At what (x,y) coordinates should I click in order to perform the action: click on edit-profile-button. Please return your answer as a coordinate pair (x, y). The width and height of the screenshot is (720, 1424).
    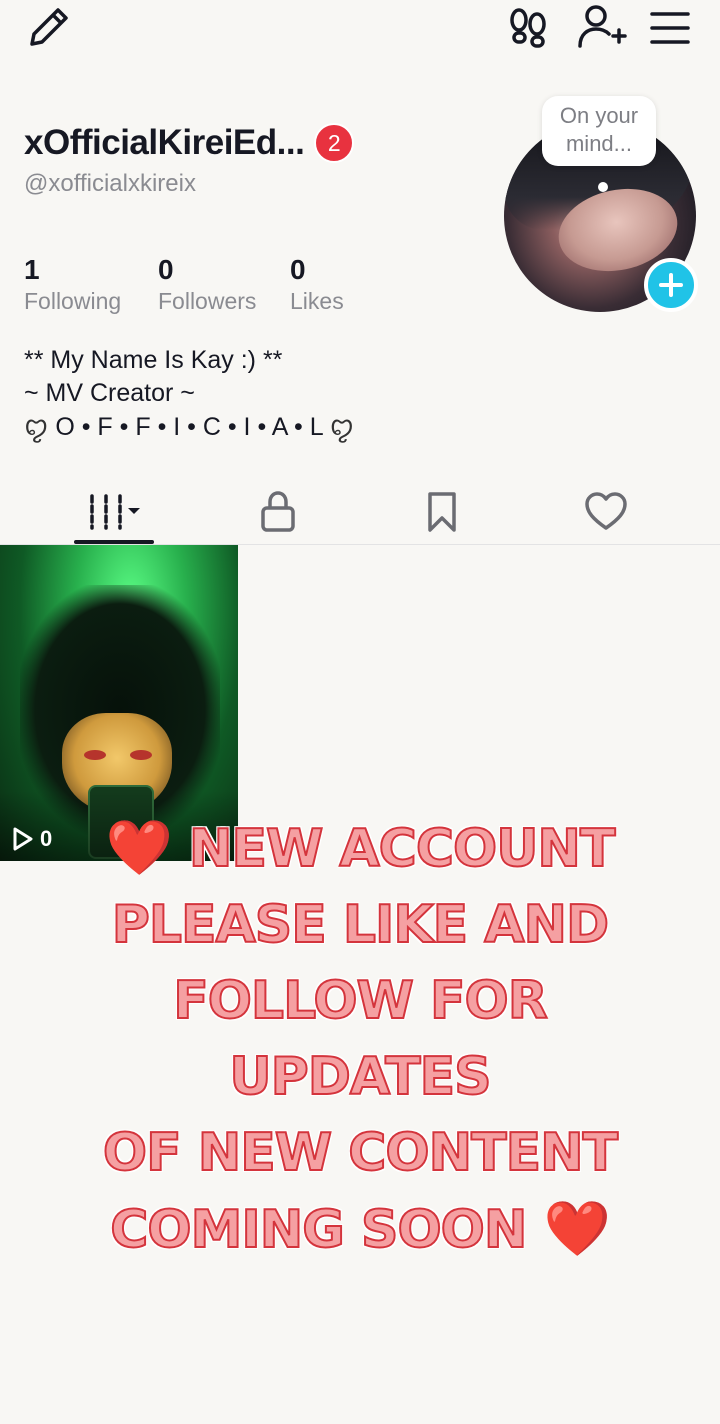
    Looking at the image, I should click on (49, 27).